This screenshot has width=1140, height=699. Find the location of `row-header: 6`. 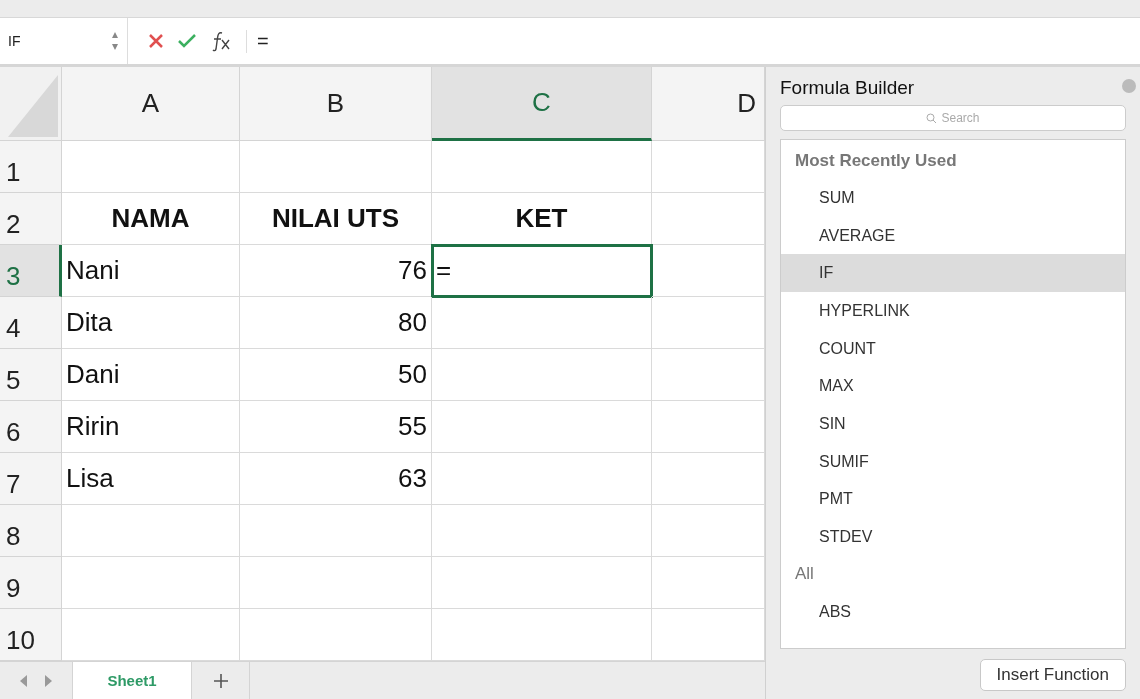

row-header: 6 is located at coordinates (31, 427).